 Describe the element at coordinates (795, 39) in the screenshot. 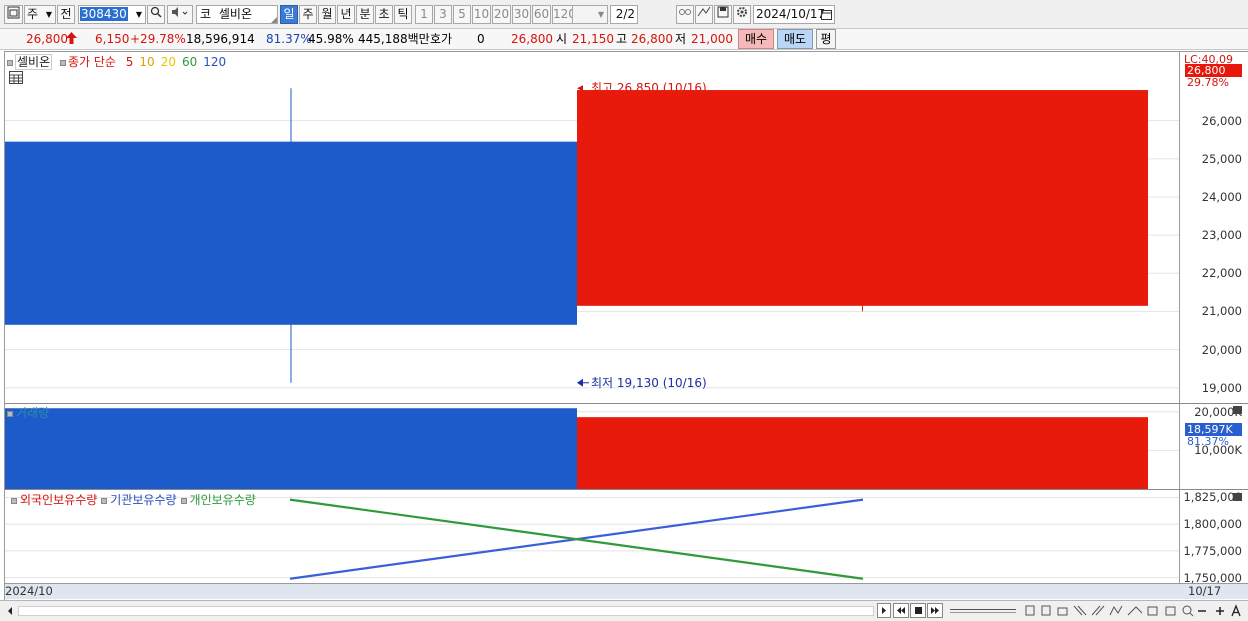

I see `sell-button: 매도` at that location.